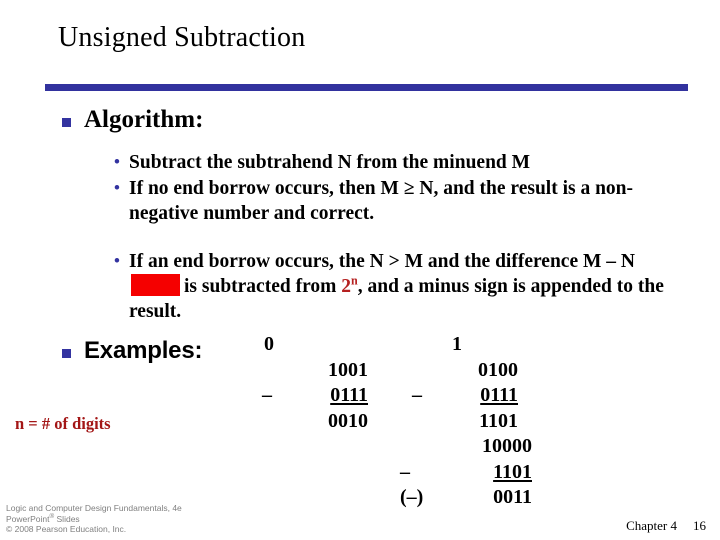 The width and height of the screenshot is (720, 540). I want to click on left-minuend-value: 1001, so click(348, 369).